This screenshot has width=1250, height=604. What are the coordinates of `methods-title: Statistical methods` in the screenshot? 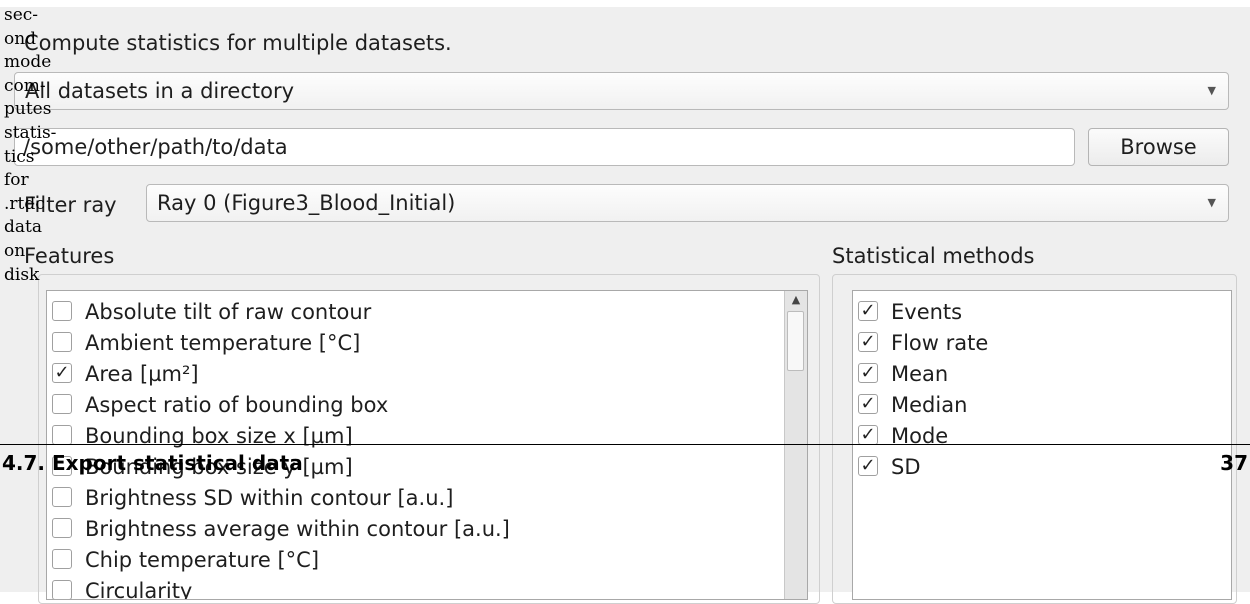 It's located at (933, 256).